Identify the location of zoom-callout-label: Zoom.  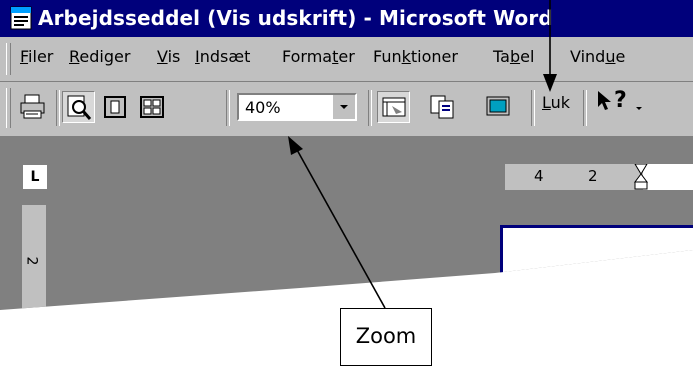
(386, 336).